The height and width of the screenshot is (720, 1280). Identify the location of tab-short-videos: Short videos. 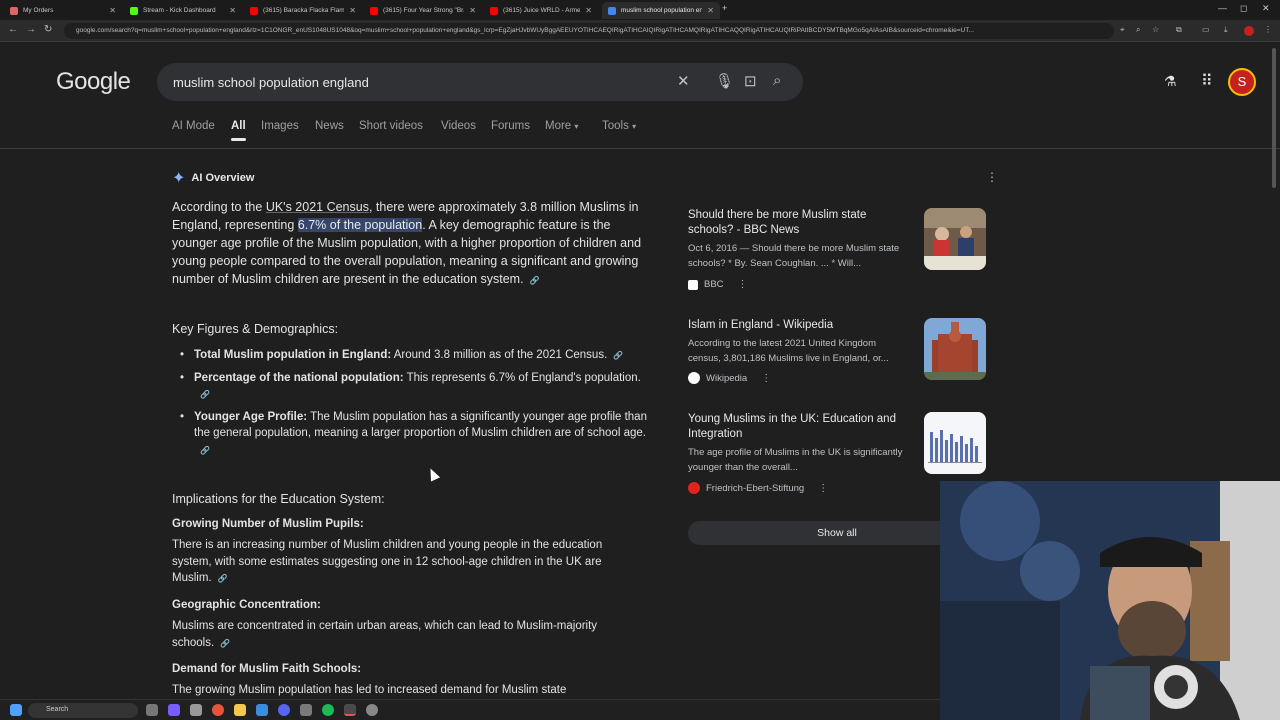
(391, 126).